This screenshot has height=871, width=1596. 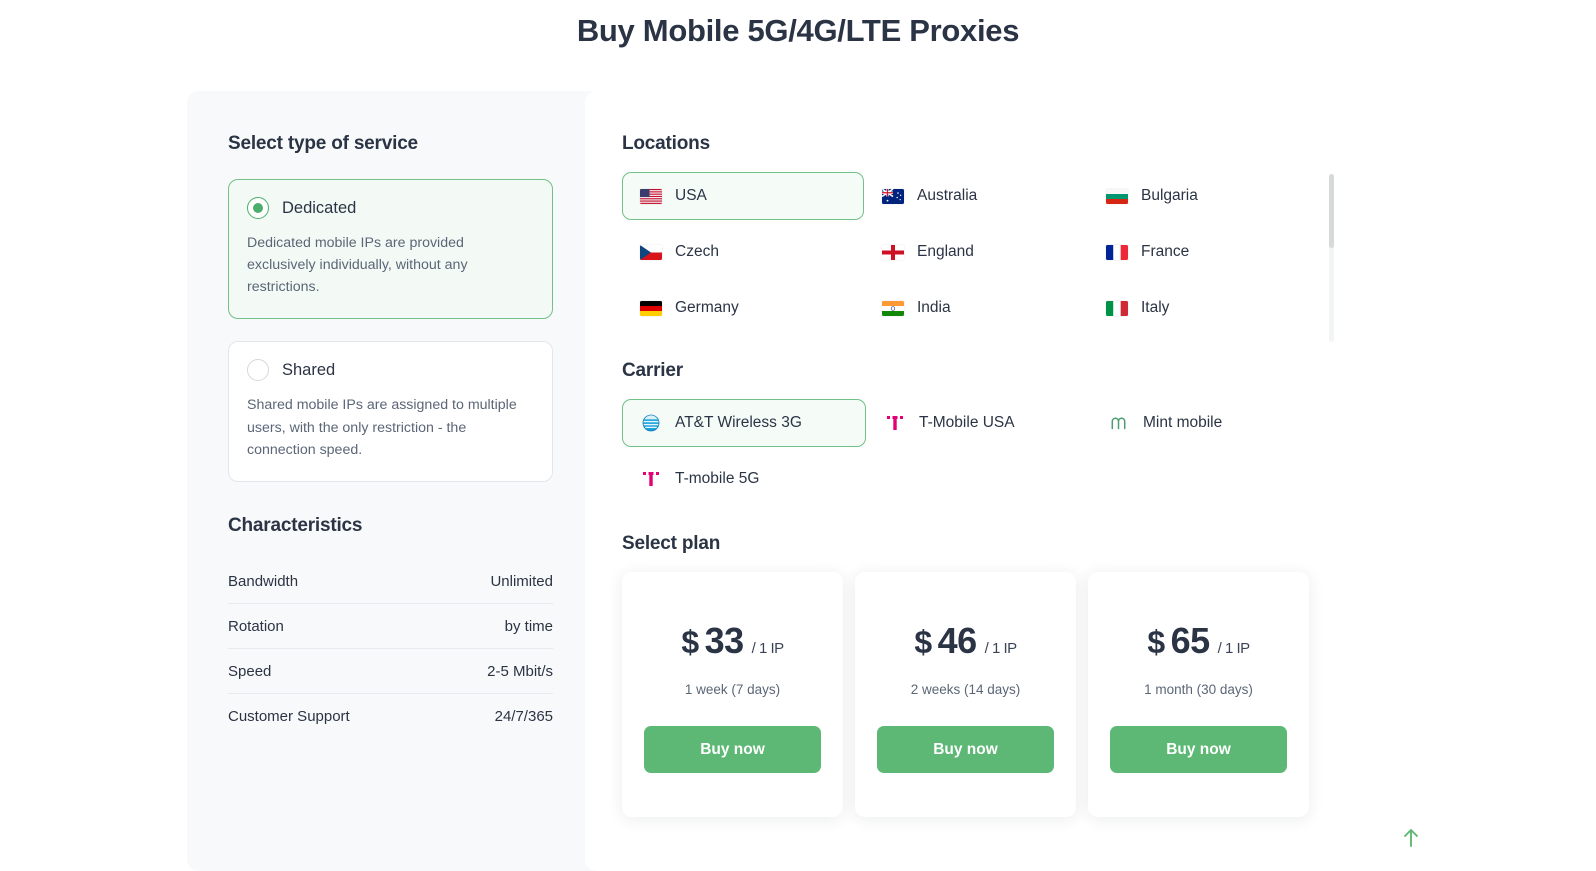 What do you see at coordinates (982, 371) in the screenshot?
I see `carrier-heading: Carrier` at bounding box center [982, 371].